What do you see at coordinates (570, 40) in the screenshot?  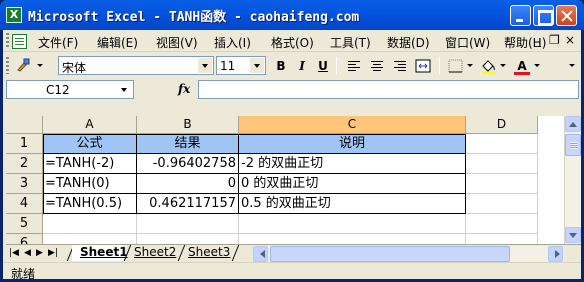 I see `doc-close-icon: ×` at bounding box center [570, 40].